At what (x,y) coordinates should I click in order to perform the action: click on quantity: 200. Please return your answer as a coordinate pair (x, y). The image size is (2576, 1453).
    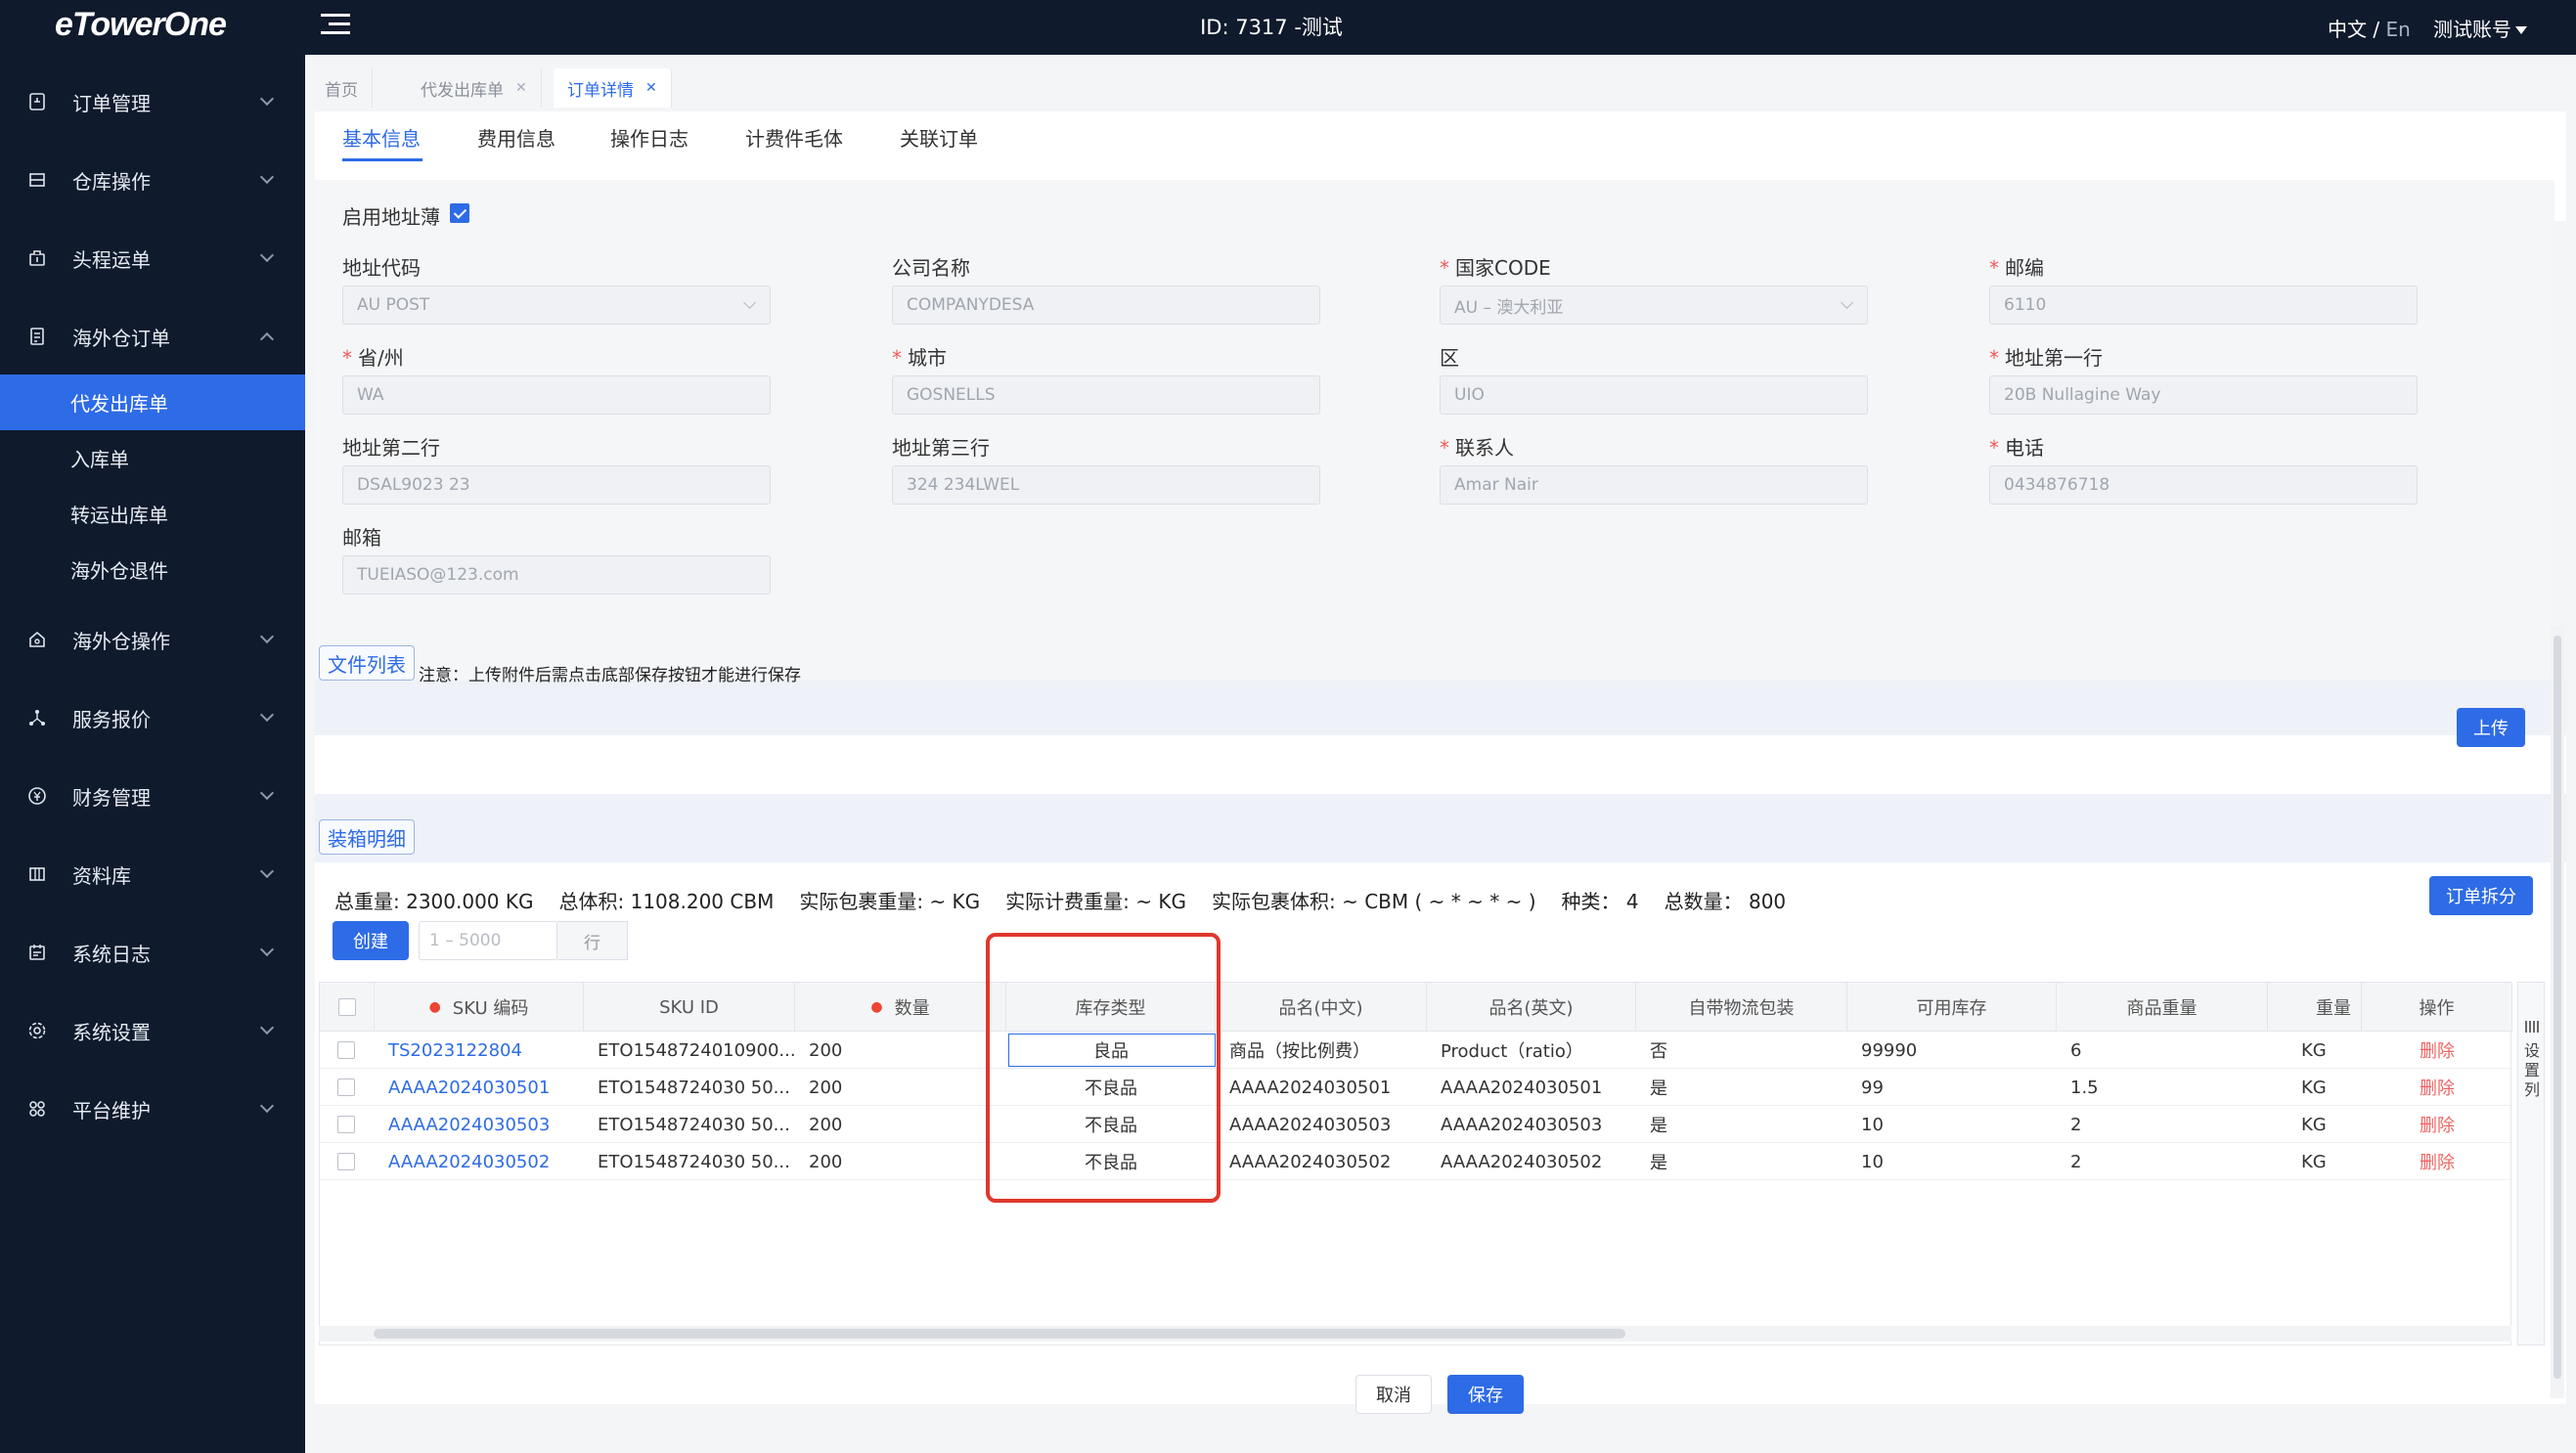
    Looking at the image, I should click on (826, 1124).